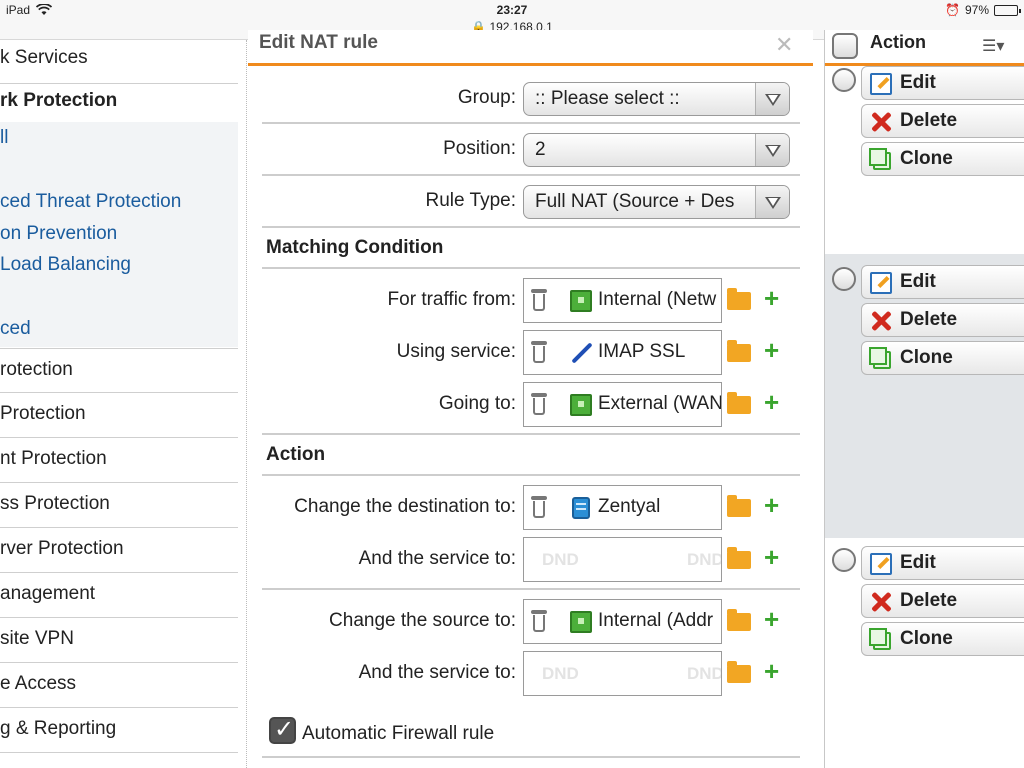 Image resolution: width=1024 pixels, height=768 pixels. I want to click on rule-type-select: Full NAT (Source + Des, so click(656, 202).